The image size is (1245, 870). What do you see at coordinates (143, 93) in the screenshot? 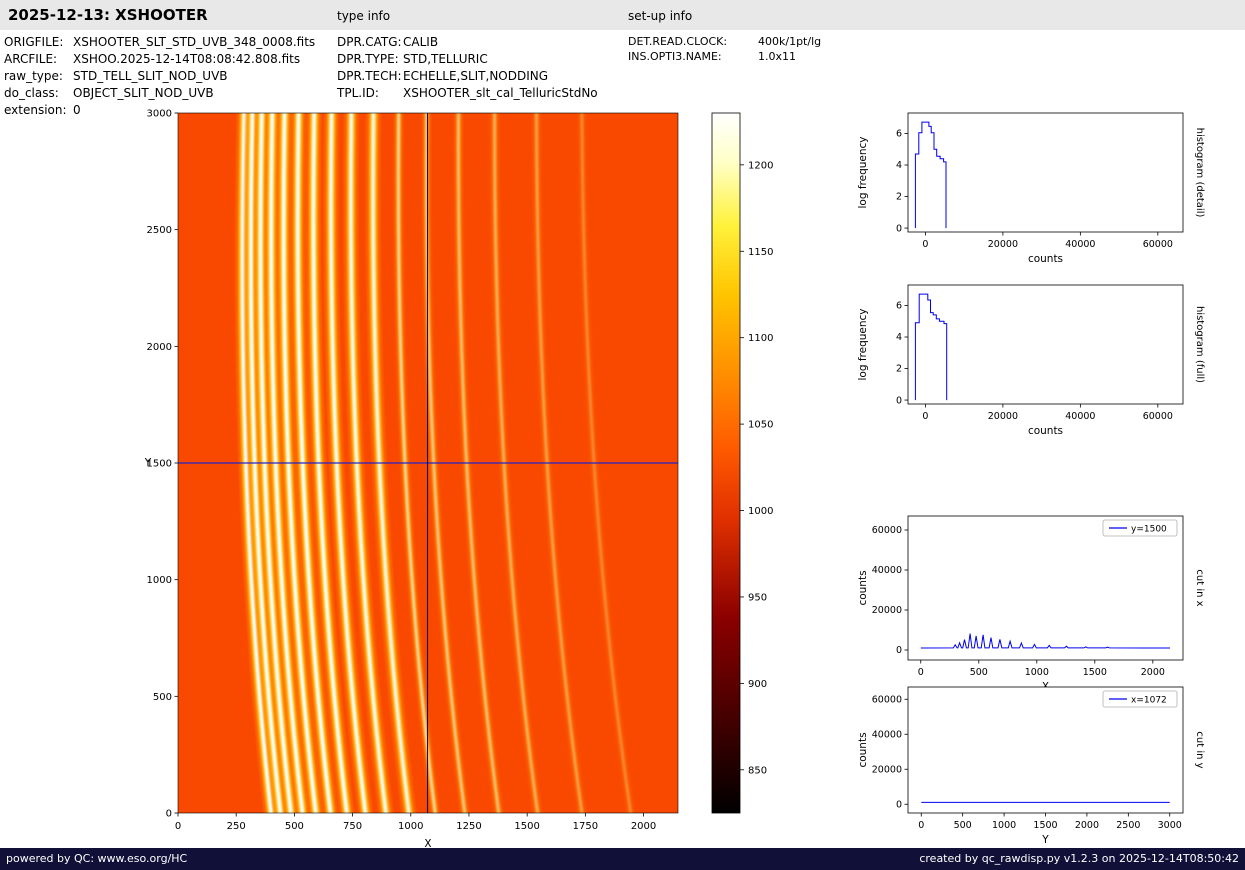
I see `meta-value: OBJECT_SLIT_NOD_UVB` at bounding box center [143, 93].